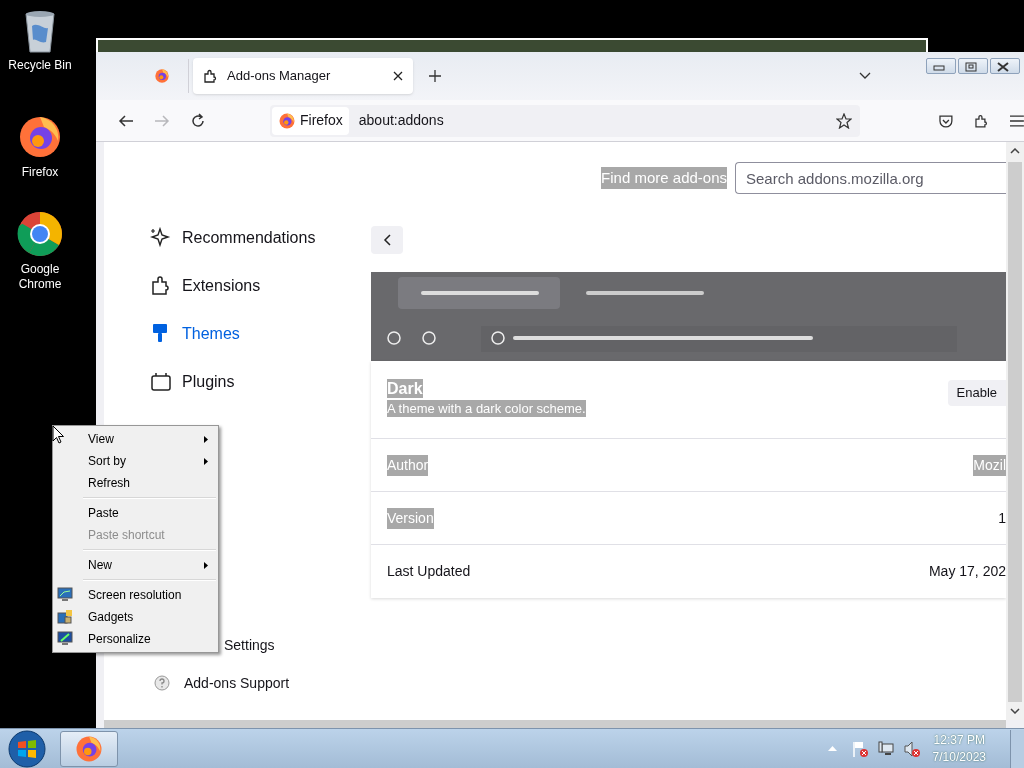 The width and height of the screenshot is (1024, 768). I want to click on speaker-muted-icon, so click(911, 748).